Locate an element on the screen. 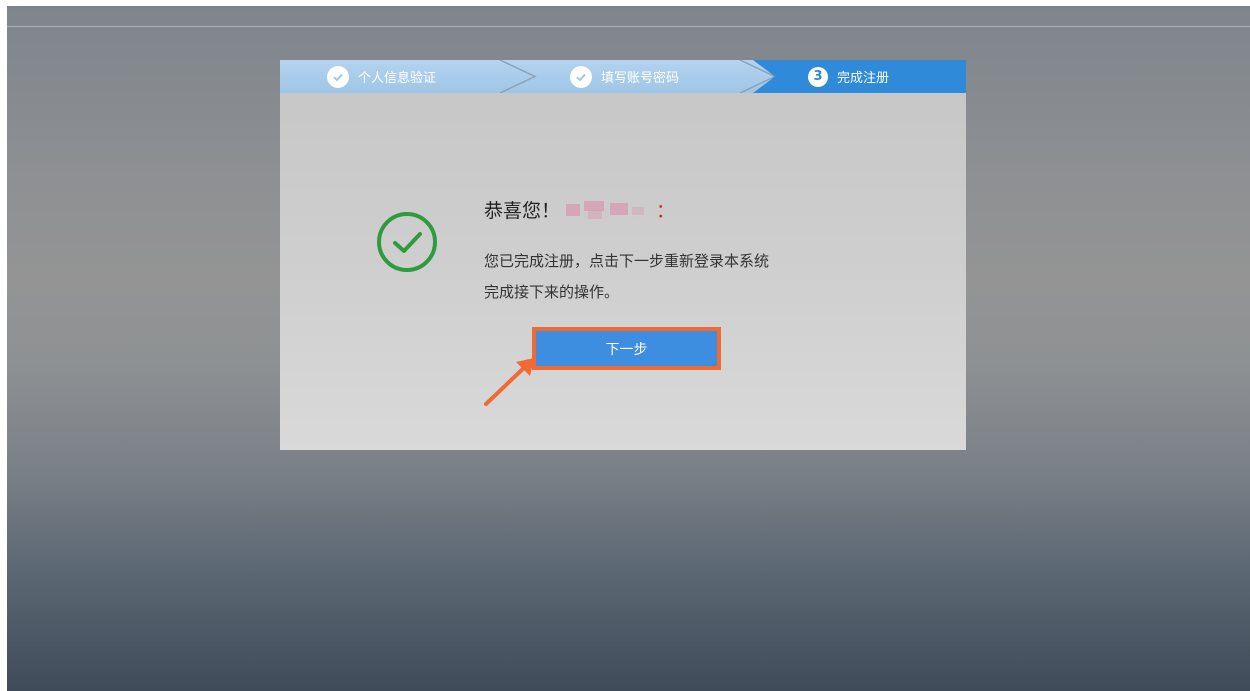 The image size is (1250, 691). step-label: 填写账号密码 is located at coordinates (640, 78).